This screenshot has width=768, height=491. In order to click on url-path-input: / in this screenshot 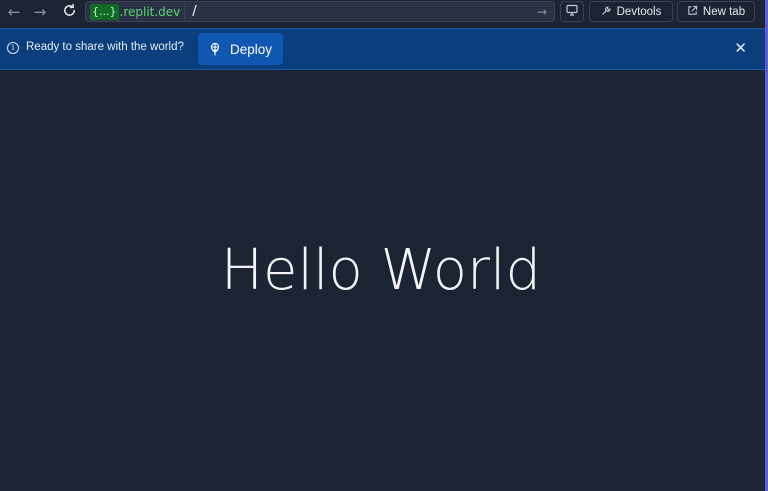, I will do `click(361, 11)`.